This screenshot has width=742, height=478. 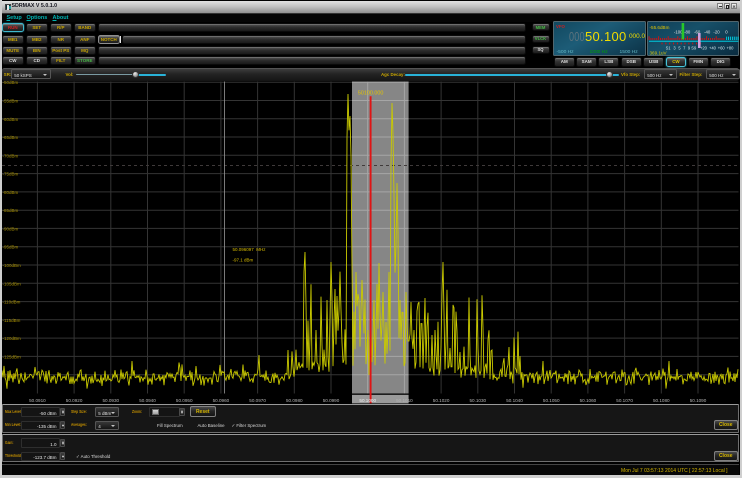 What do you see at coordinates (404, 400) in the screenshot?
I see `svg-text: 50.1010` at bounding box center [404, 400].